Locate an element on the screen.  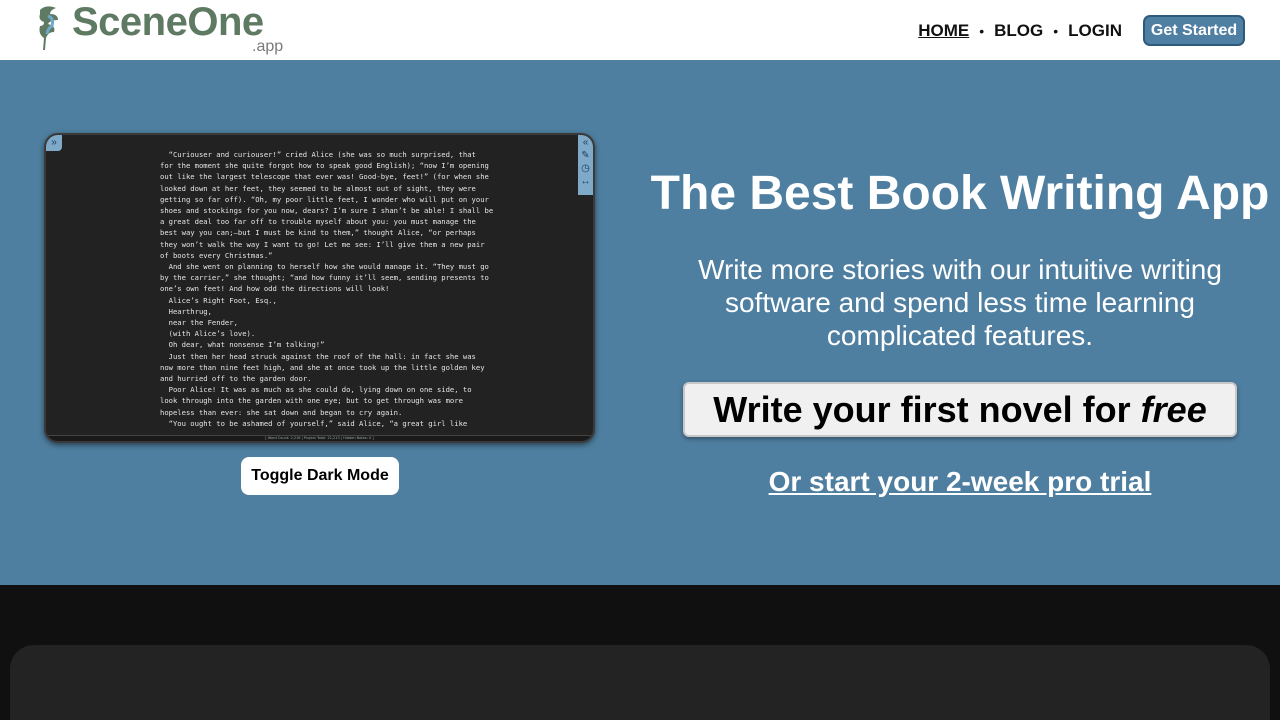
expand-icon: » is located at coordinates (54, 143).